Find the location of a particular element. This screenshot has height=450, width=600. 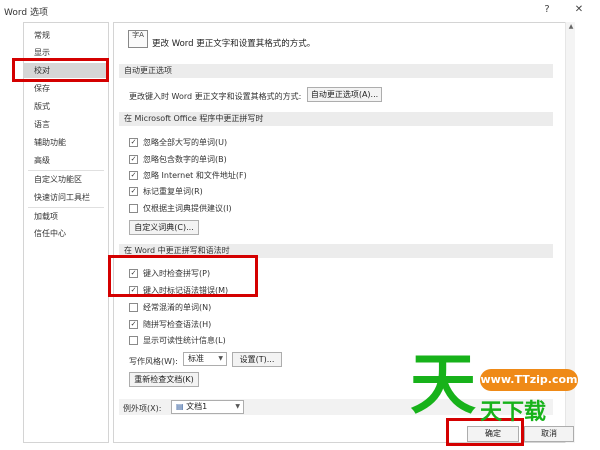

title-bar: Word 选项 ? ✕ is located at coordinates (300, 10).